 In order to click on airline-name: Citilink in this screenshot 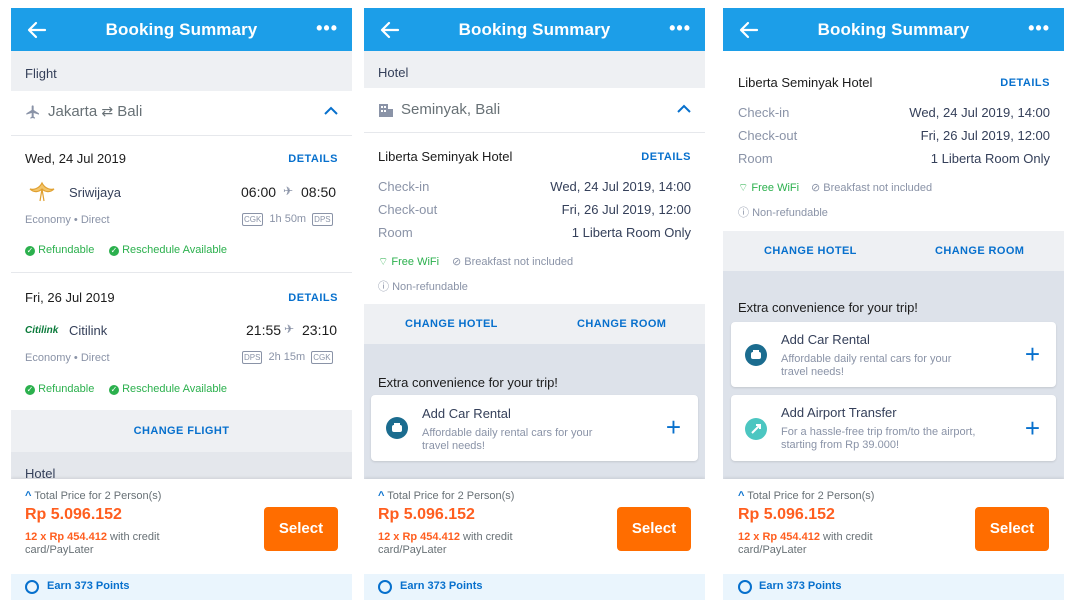, I will do `click(88, 330)`.